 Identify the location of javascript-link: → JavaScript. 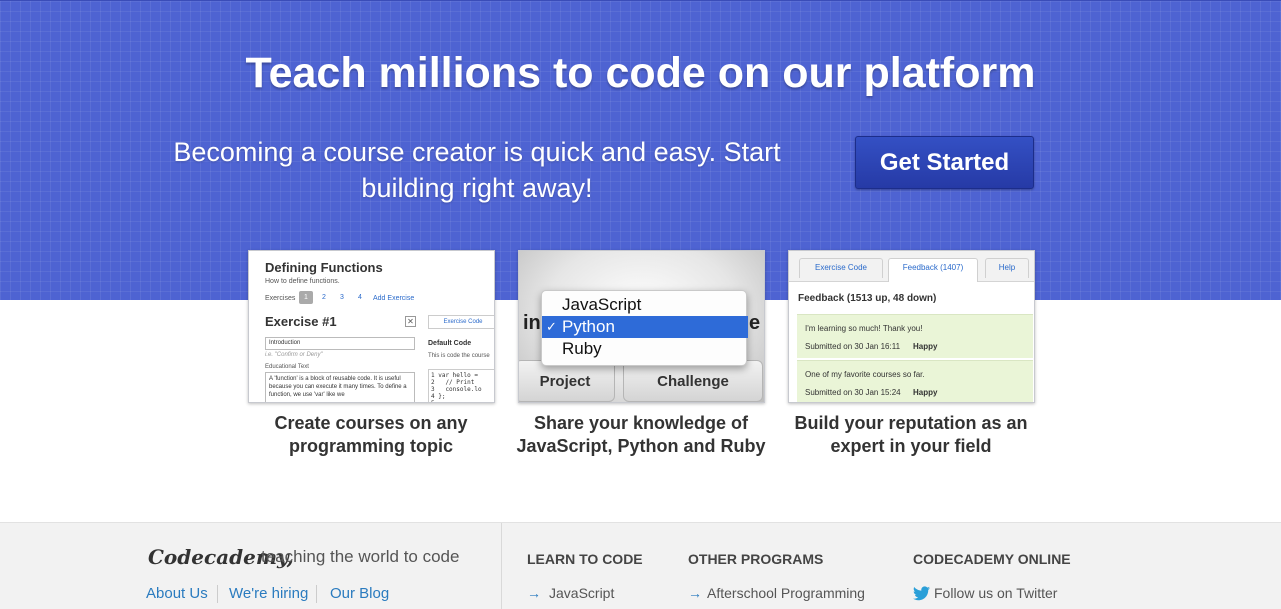
(570, 593).